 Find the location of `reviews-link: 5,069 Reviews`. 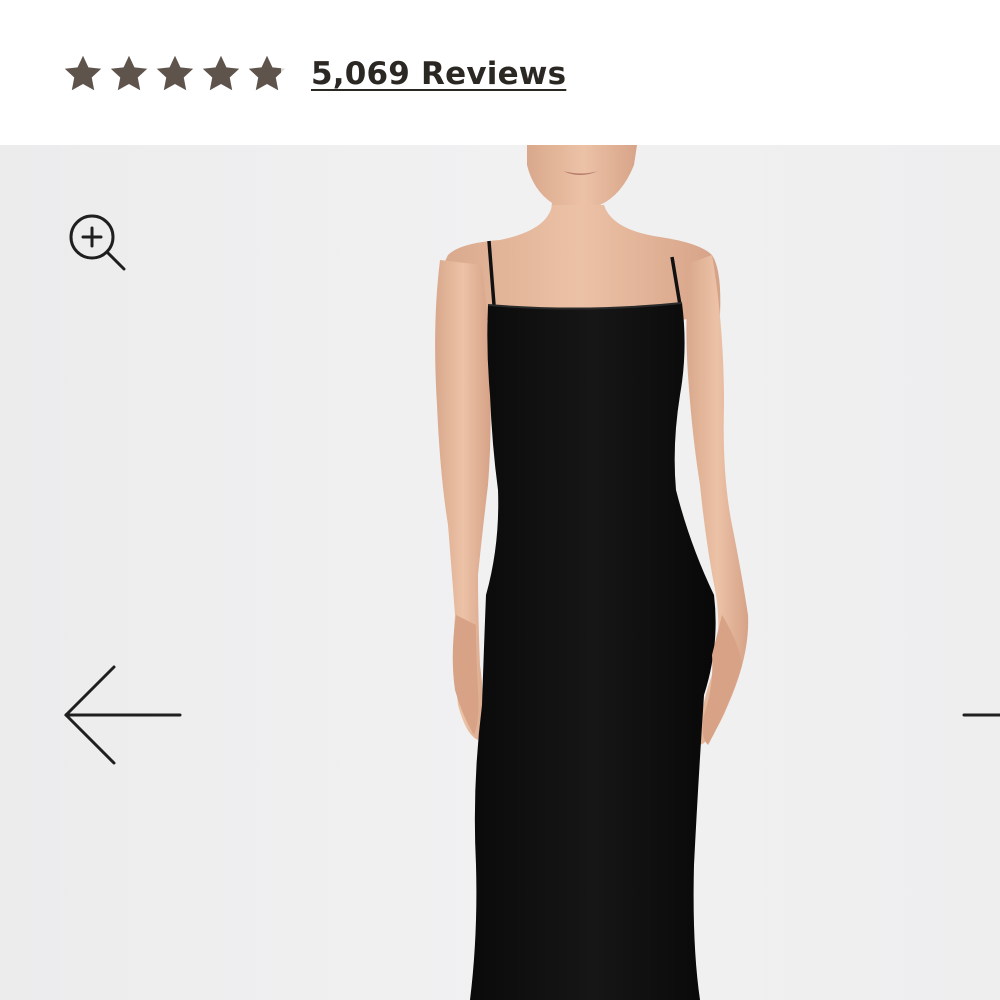

reviews-link: 5,069 Reviews is located at coordinates (438, 74).